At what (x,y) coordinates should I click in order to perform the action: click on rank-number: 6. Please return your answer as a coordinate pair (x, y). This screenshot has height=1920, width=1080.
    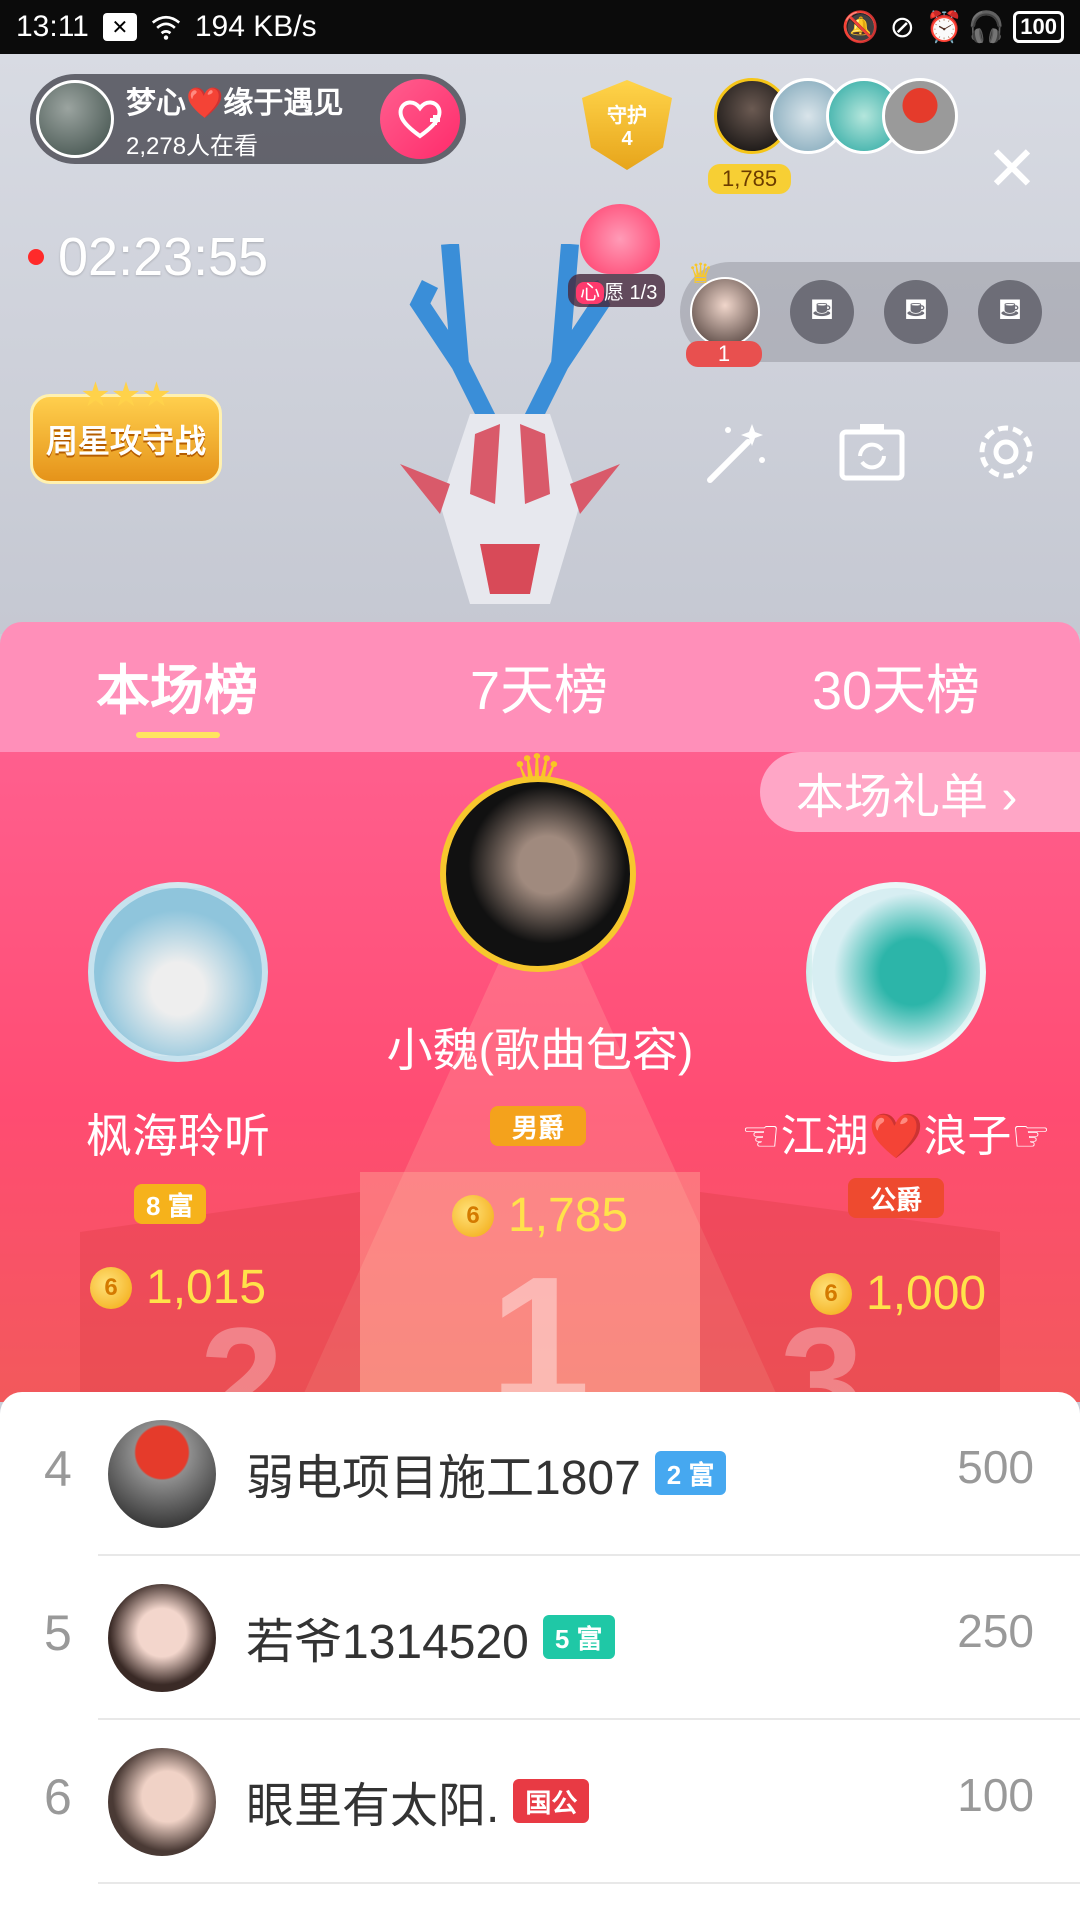
    Looking at the image, I should click on (58, 1797).